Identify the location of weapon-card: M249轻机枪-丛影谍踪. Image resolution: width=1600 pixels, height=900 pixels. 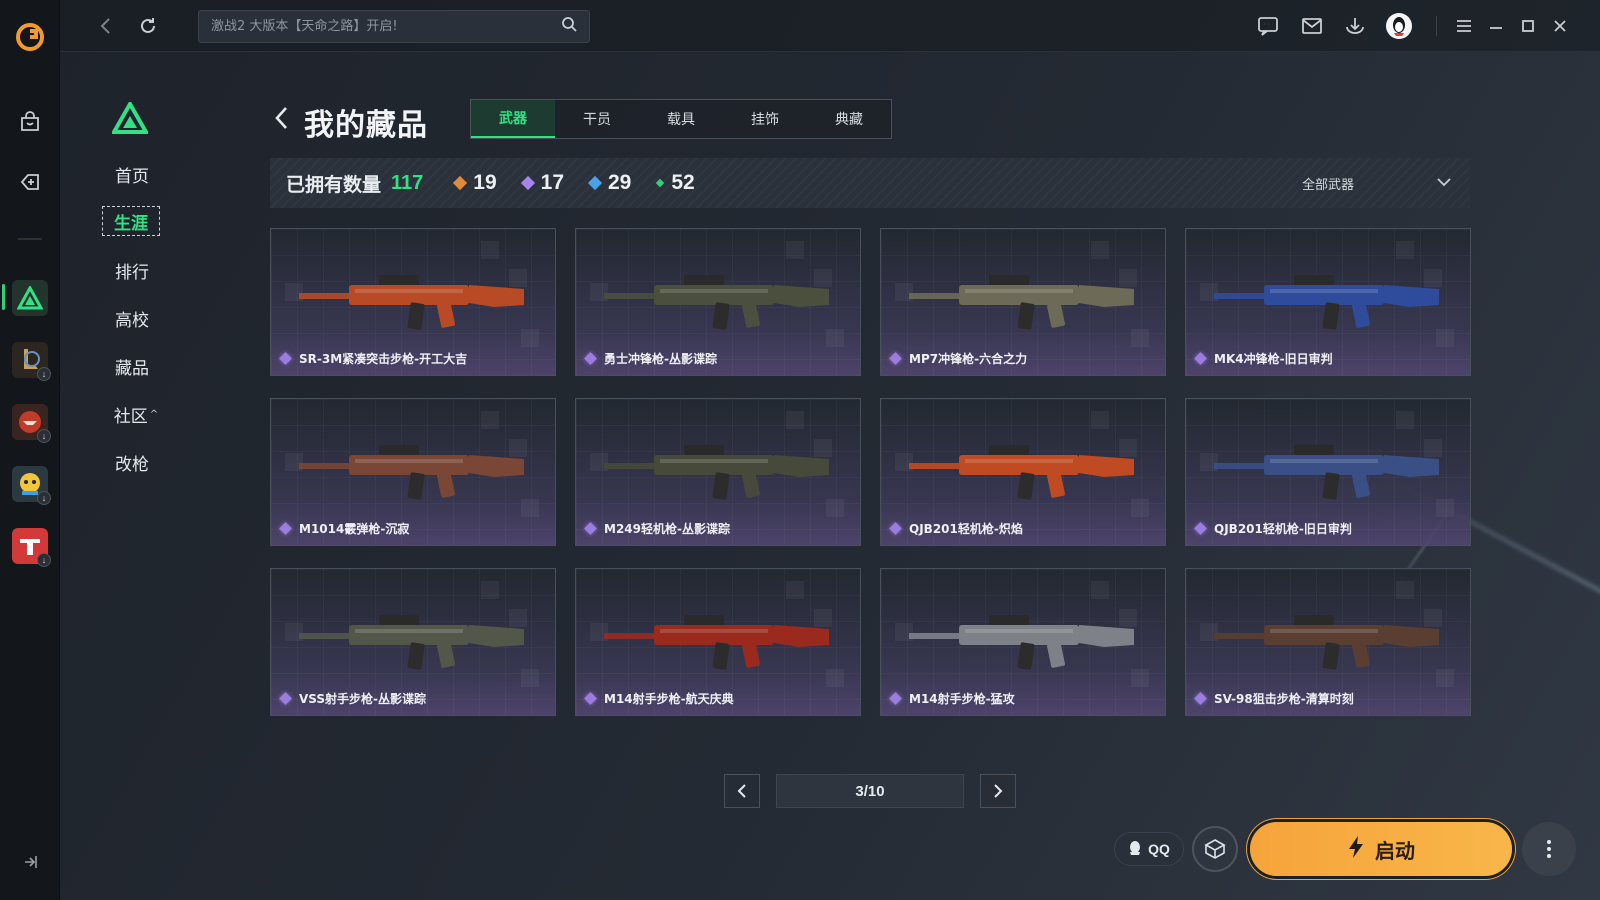
(718, 472).